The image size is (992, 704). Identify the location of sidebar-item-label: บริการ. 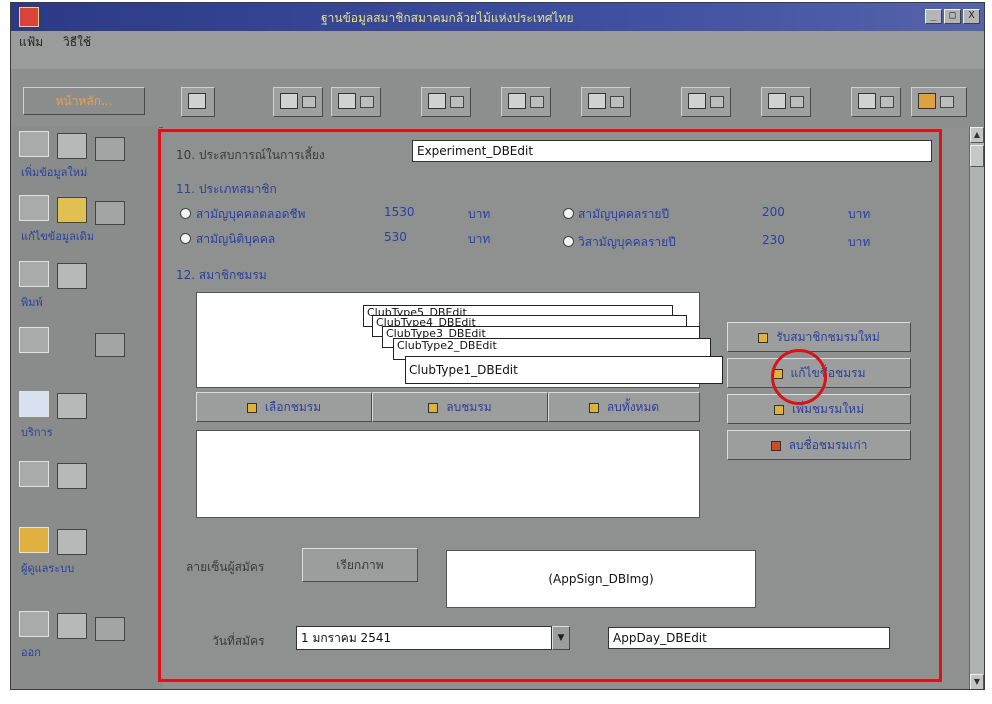
(37, 432).